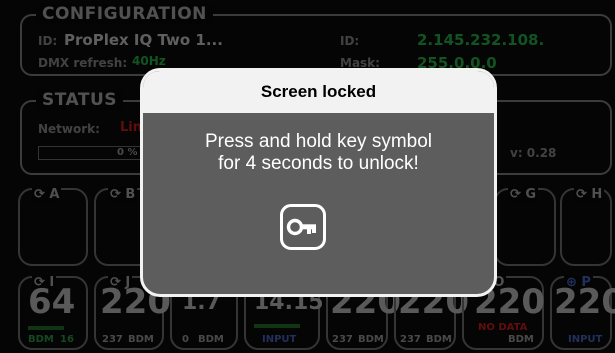 This screenshot has width=615, height=353. I want to click on dmx-refresh-label: DMX refresh:, so click(83, 63).